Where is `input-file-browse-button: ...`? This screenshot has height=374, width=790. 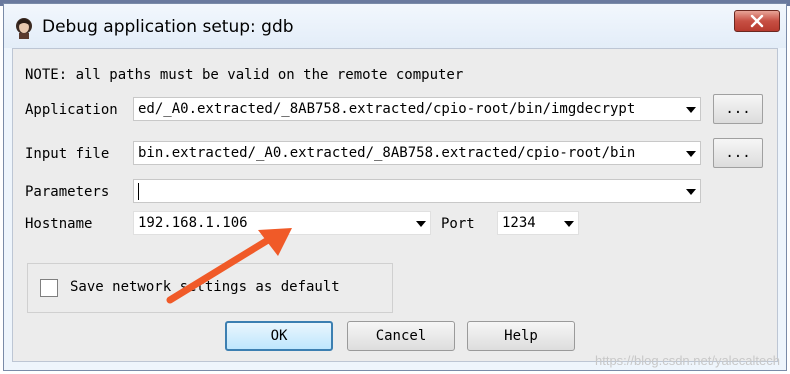 input-file-browse-button: ... is located at coordinates (738, 153).